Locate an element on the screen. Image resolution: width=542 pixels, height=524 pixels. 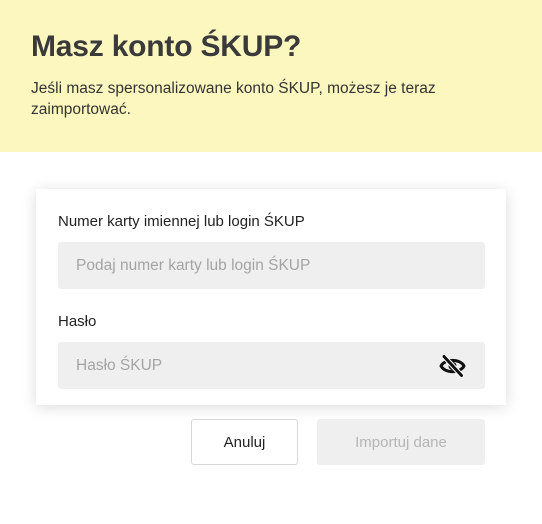
banner-title: Masz konto ŚKUP? is located at coordinates (166, 46).